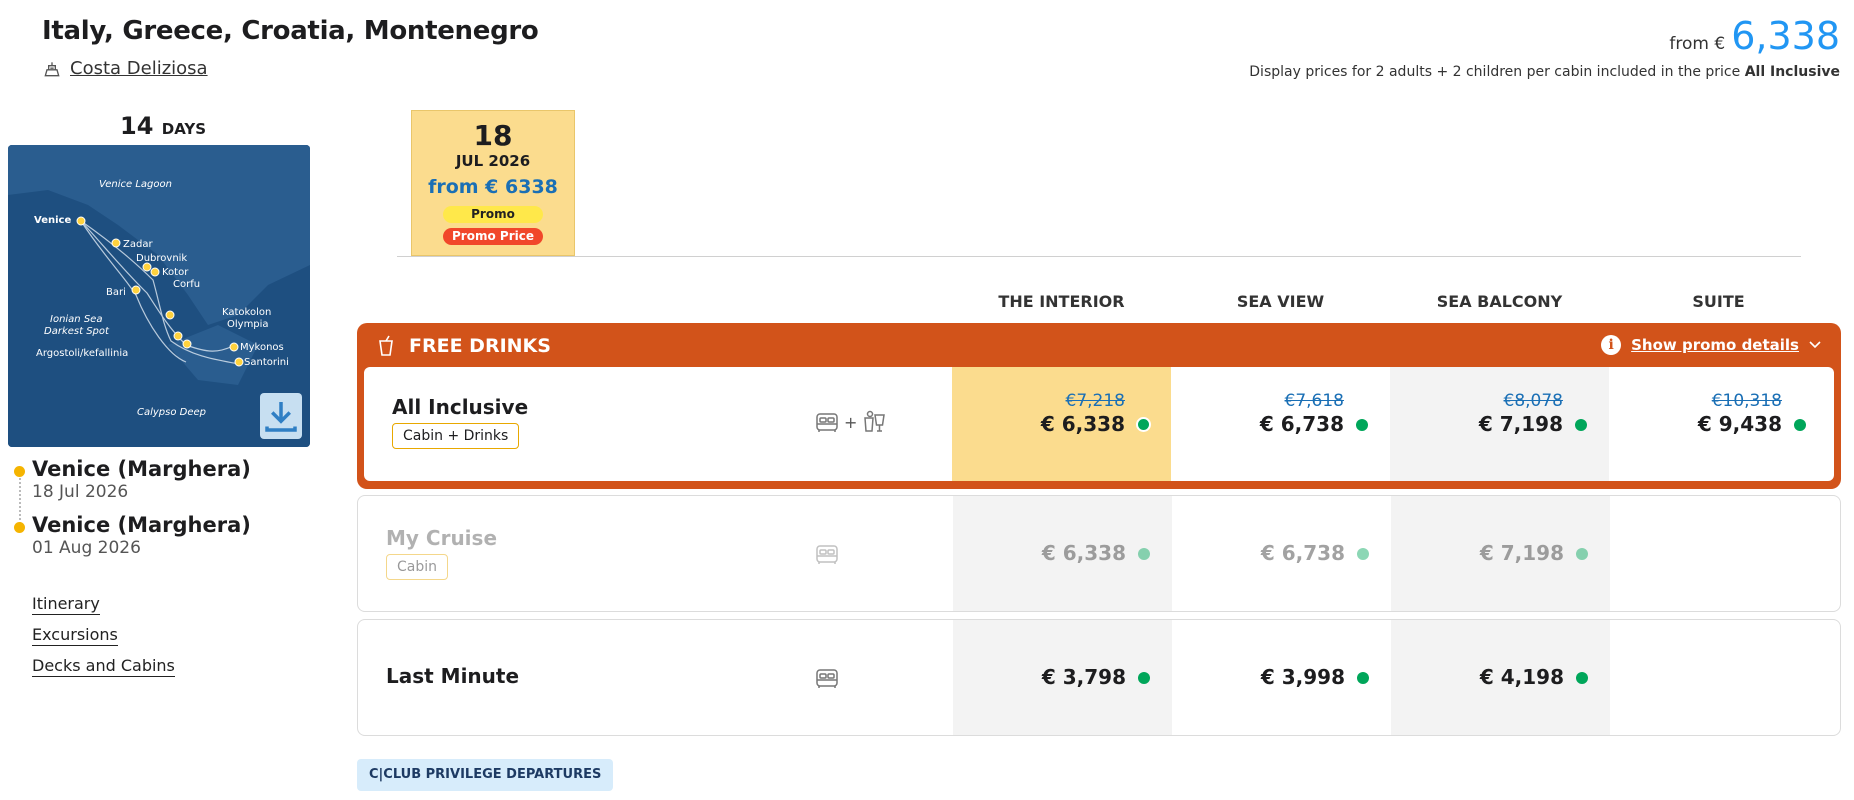  I want to click on fare-name: Last Minute, so click(453, 676).